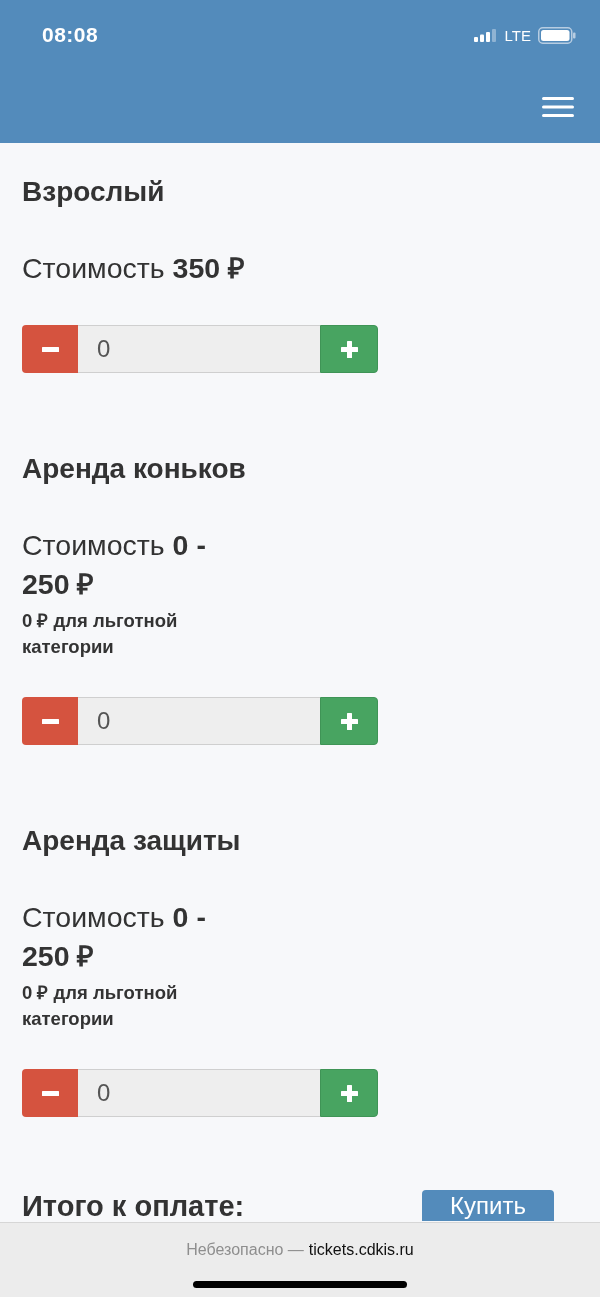 The image size is (600, 1297). I want to click on battery-icon, so click(557, 35).